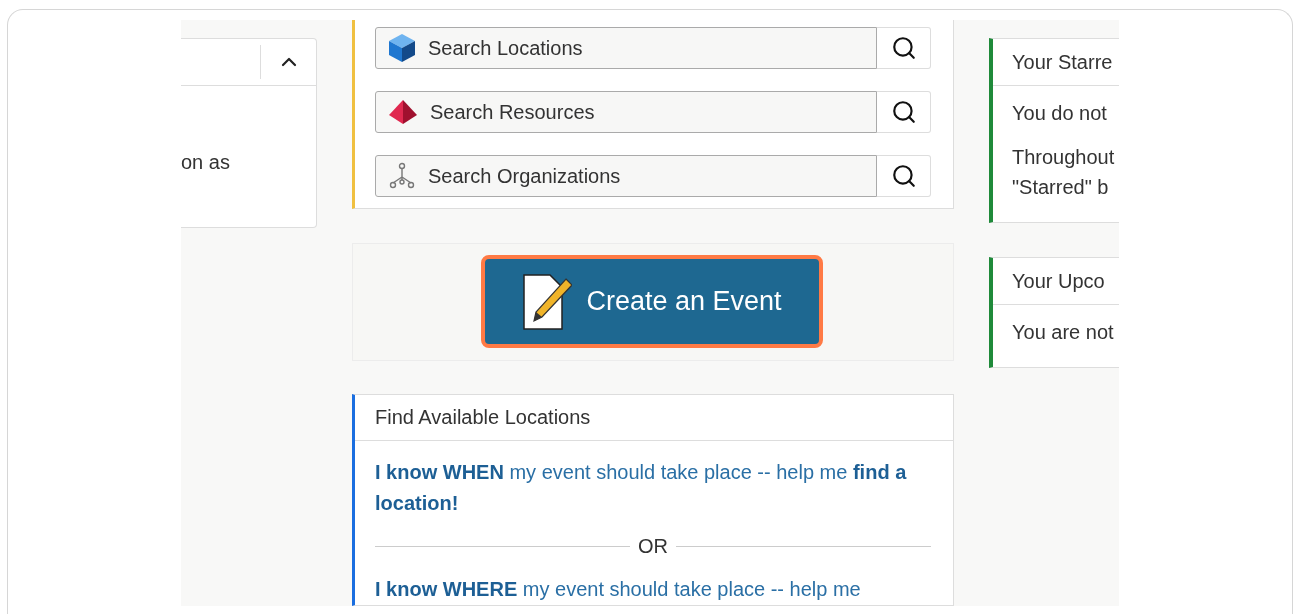 The width and height of the screenshot is (1294, 614). What do you see at coordinates (403, 112) in the screenshot?
I see `pyramid-icon` at bounding box center [403, 112].